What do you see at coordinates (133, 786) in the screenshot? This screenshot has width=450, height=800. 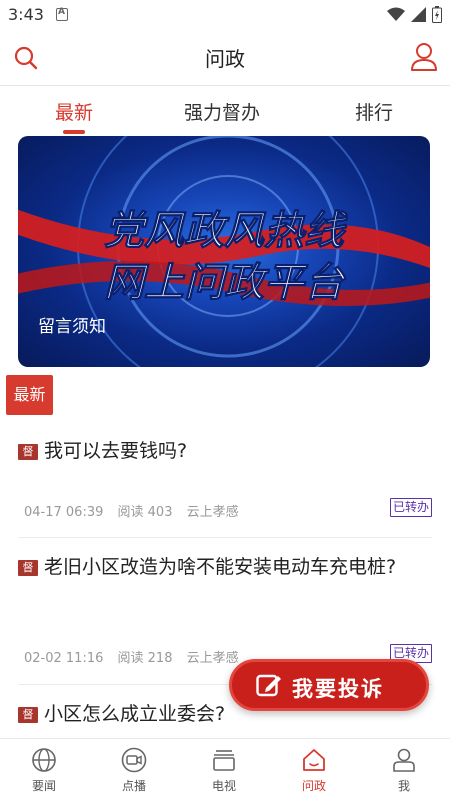 I see `nav-label: 点播` at bounding box center [133, 786].